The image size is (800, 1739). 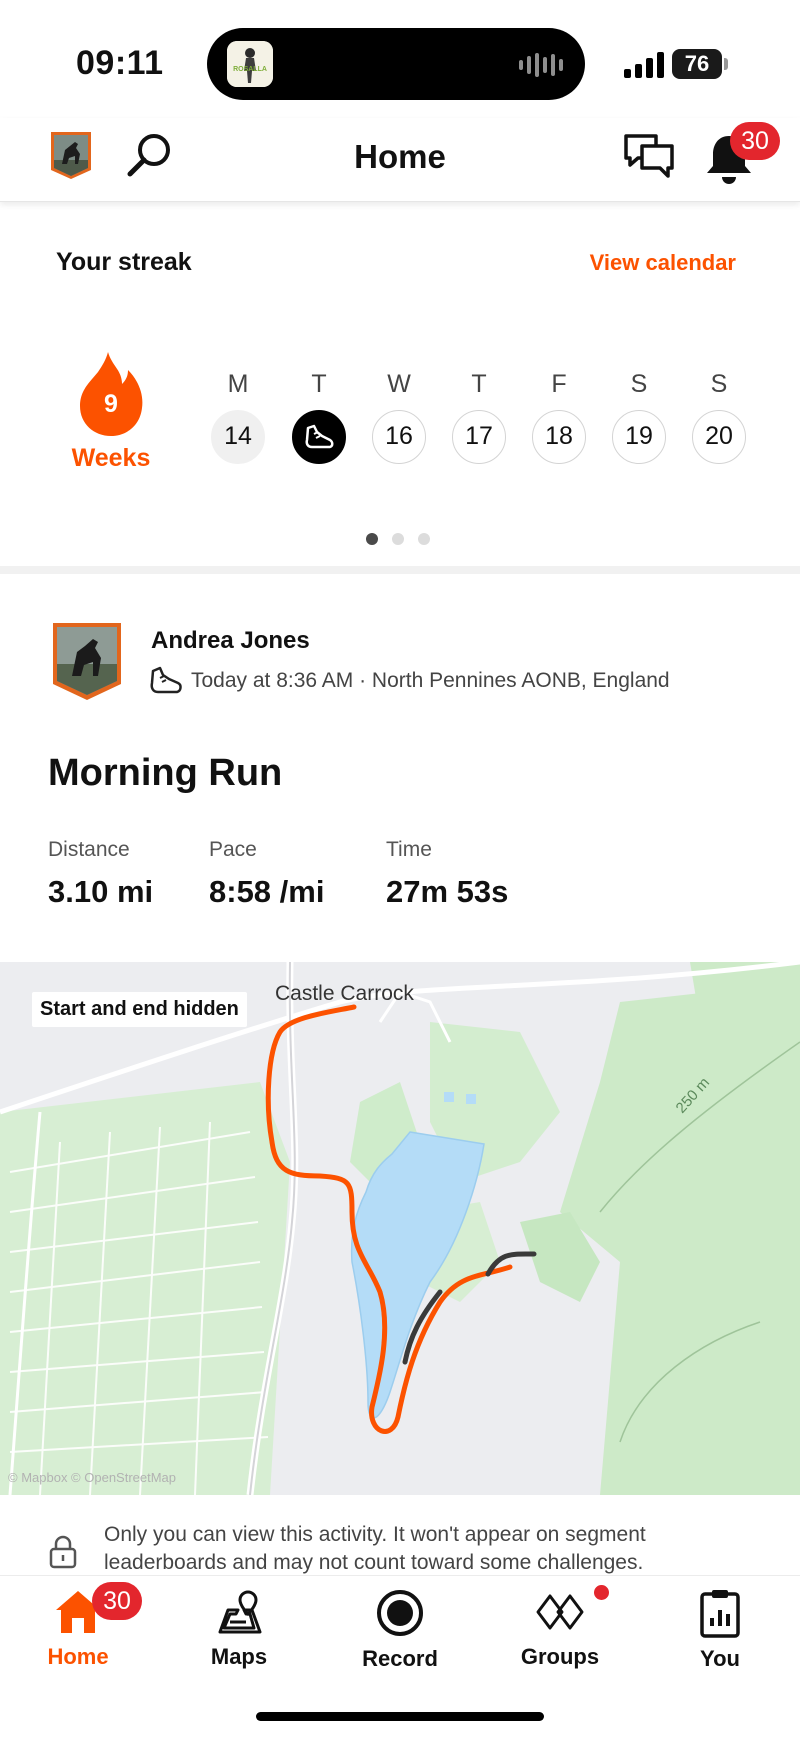 What do you see at coordinates (720, 1614) in the screenshot?
I see `you-icon` at bounding box center [720, 1614].